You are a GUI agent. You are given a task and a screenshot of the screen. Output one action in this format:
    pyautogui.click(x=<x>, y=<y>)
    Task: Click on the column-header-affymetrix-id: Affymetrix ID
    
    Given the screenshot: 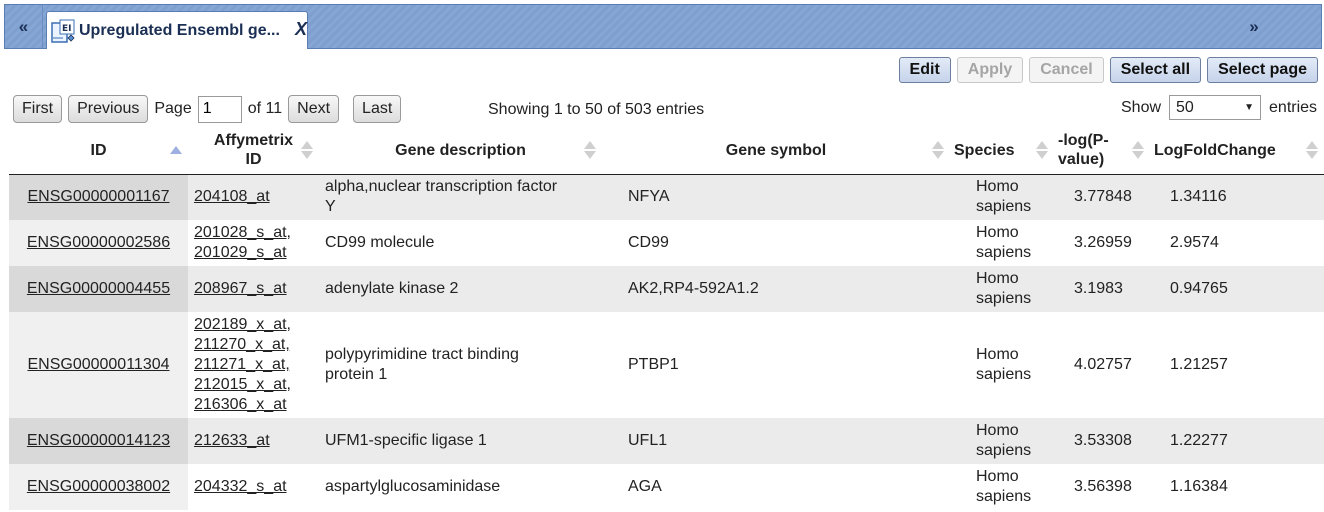 What is the action you would take?
    pyautogui.click(x=253, y=151)
    